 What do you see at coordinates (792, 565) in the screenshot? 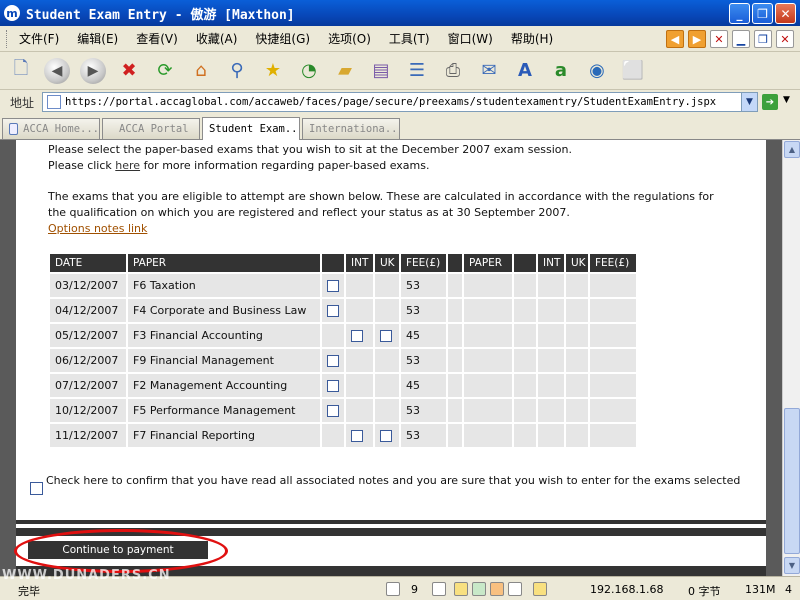
I see `scroll-down-icon: ▼` at bounding box center [792, 565].